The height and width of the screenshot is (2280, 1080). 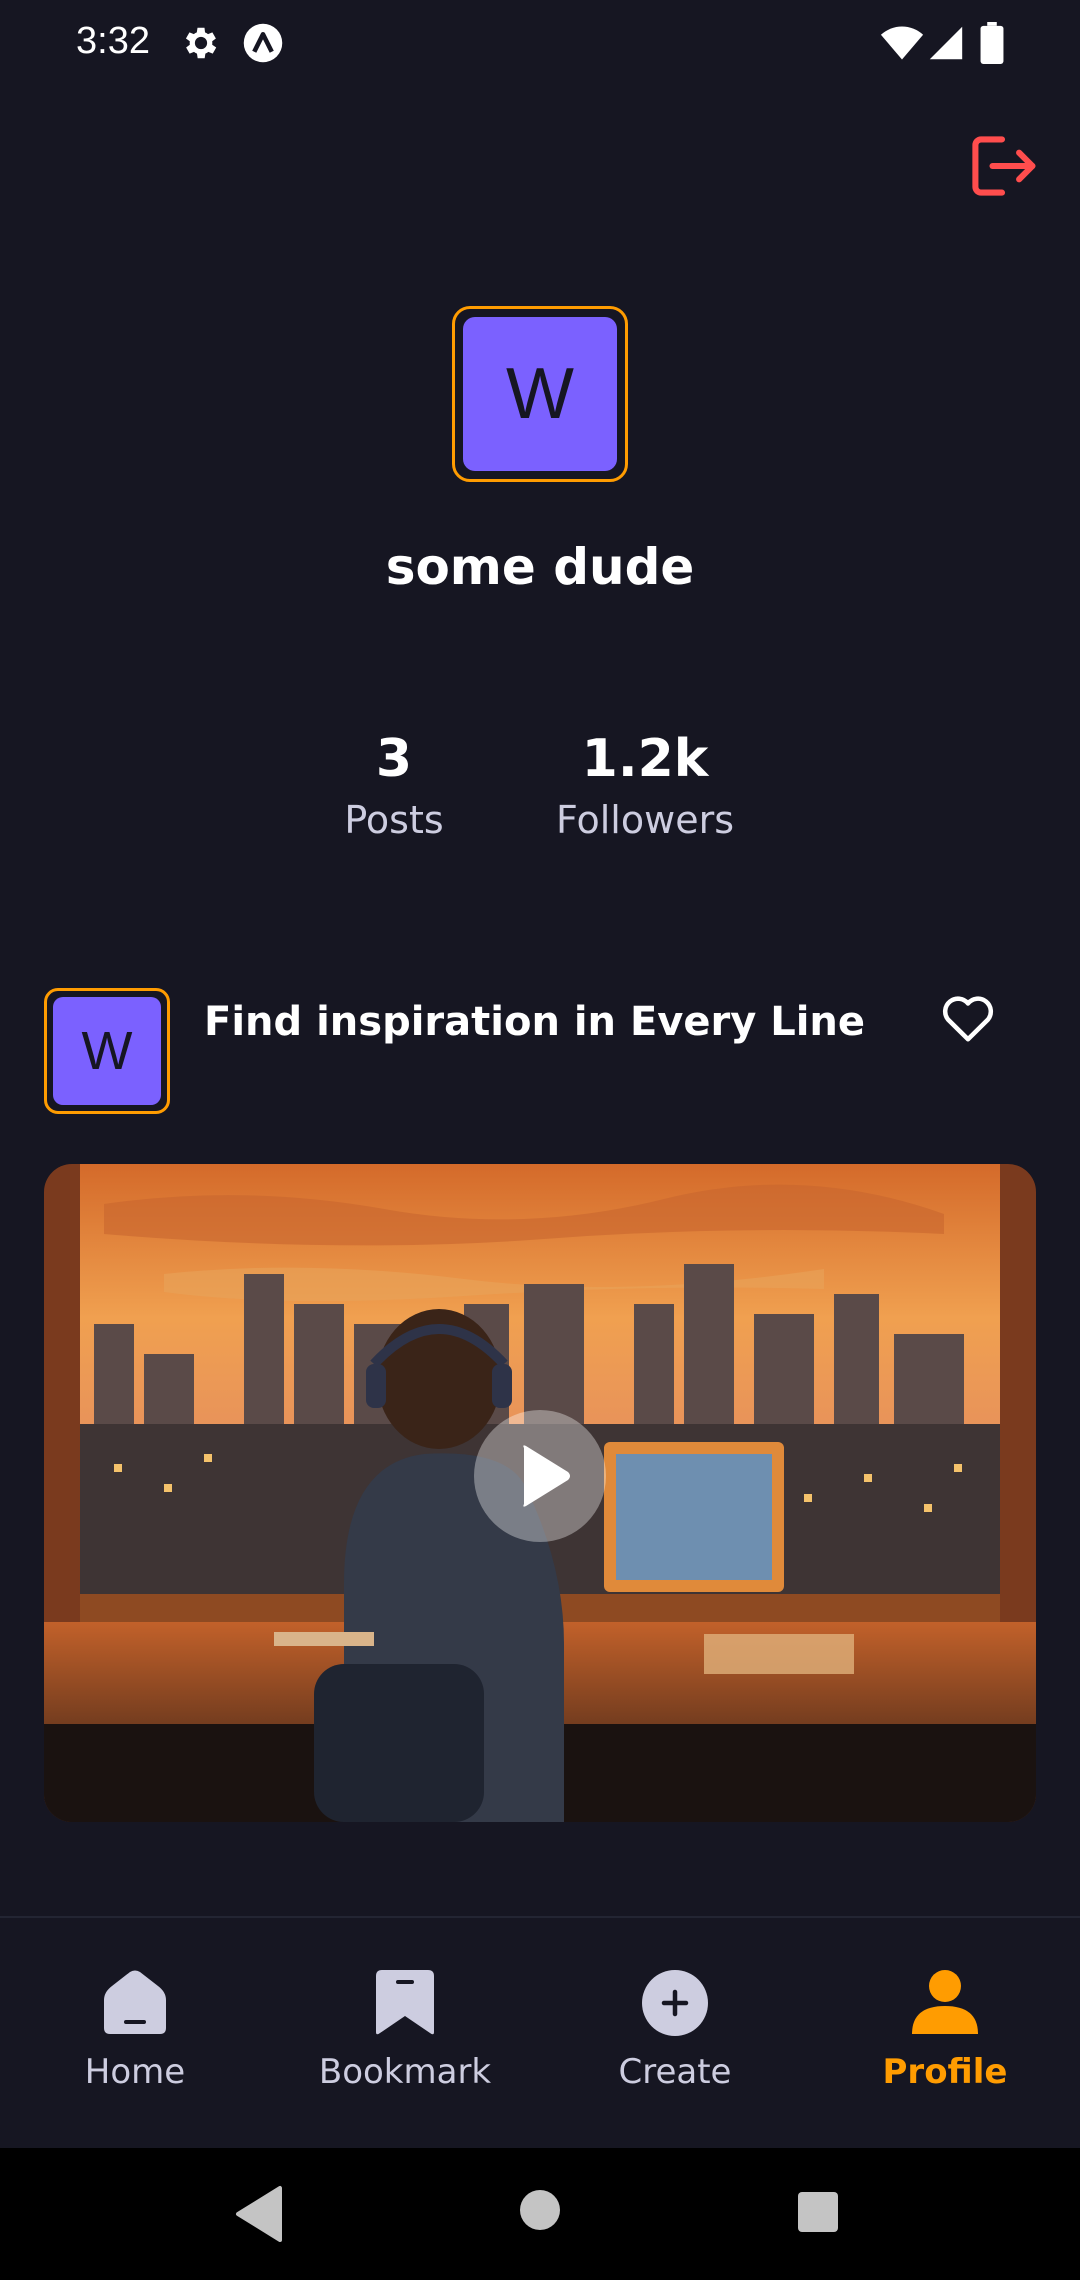 What do you see at coordinates (645, 759) in the screenshot?
I see `followers-count: 1.2k` at bounding box center [645, 759].